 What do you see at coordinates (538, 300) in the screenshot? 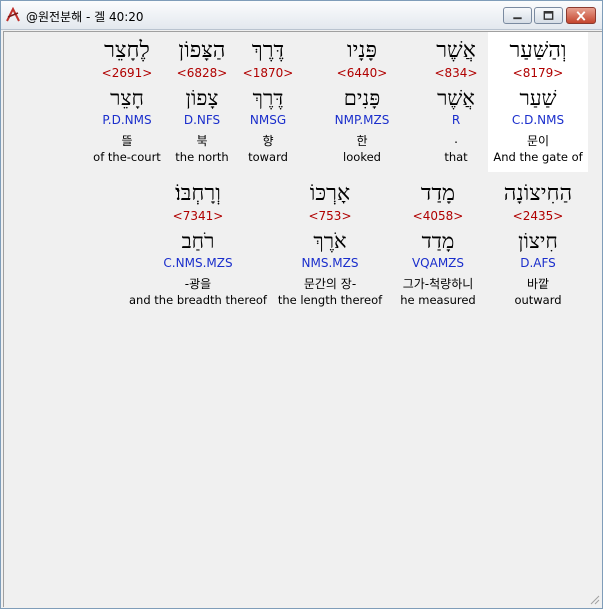
I see `english-gloss: outward` at bounding box center [538, 300].